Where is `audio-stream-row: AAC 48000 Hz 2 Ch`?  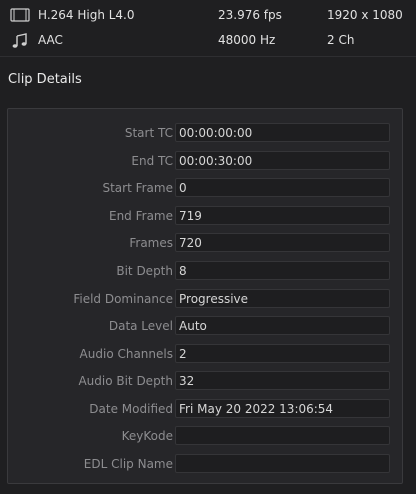 audio-stream-row: AAC 48000 Hz 2 Ch is located at coordinates (208, 40).